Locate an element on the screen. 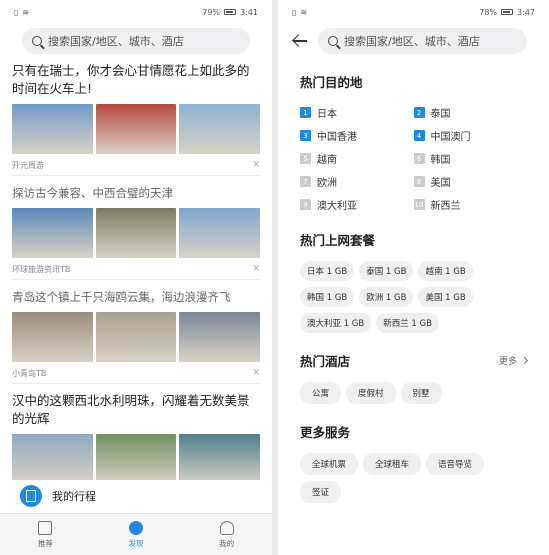  rank-badge: 8 is located at coordinates (419, 181).